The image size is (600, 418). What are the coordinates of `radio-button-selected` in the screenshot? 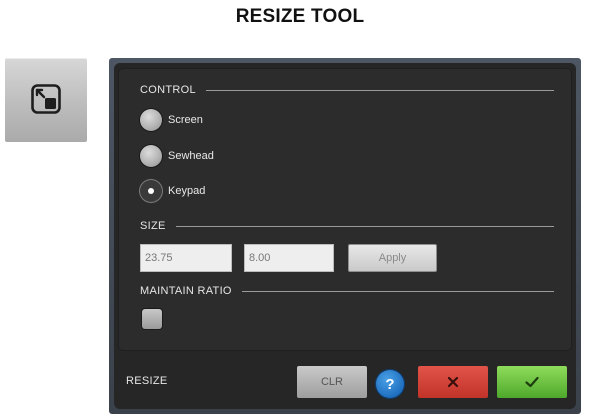 It's located at (151, 191).